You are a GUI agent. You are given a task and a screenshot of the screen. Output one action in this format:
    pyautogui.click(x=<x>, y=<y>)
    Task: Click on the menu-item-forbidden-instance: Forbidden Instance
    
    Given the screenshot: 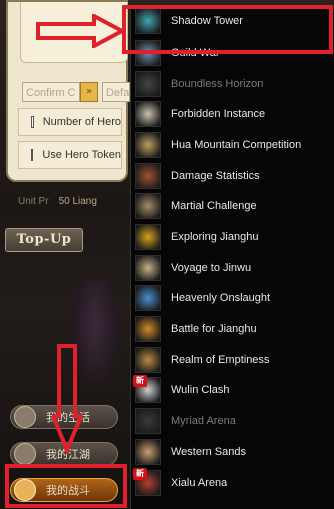 What is the action you would take?
    pyautogui.click(x=232, y=114)
    